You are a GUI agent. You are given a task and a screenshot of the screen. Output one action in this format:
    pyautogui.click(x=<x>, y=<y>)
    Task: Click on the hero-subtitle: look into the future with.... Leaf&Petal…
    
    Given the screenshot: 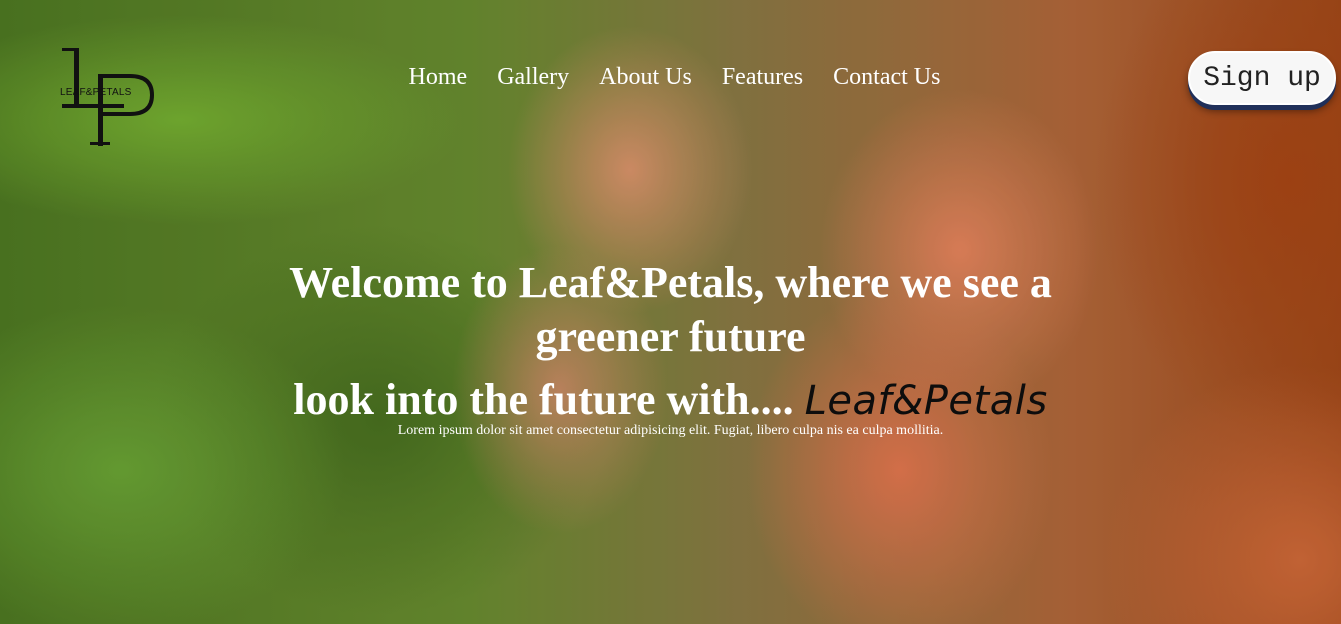 What is the action you would take?
    pyautogui.click(x=670, y=400)
    